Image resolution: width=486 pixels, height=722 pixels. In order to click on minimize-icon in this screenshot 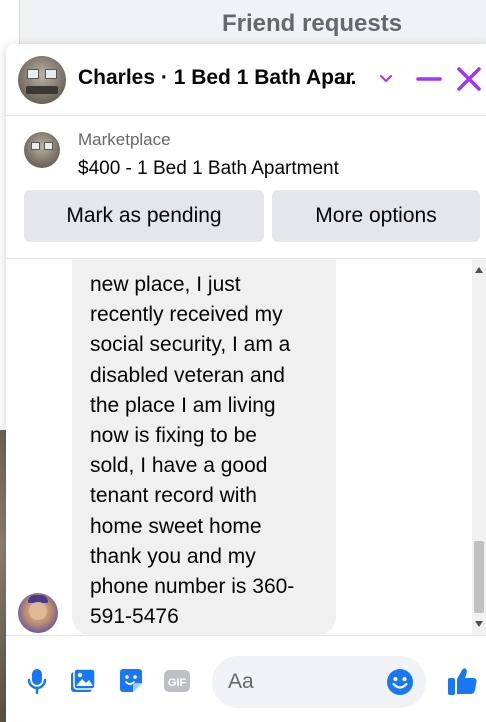, I will do `click(429, 79)`.